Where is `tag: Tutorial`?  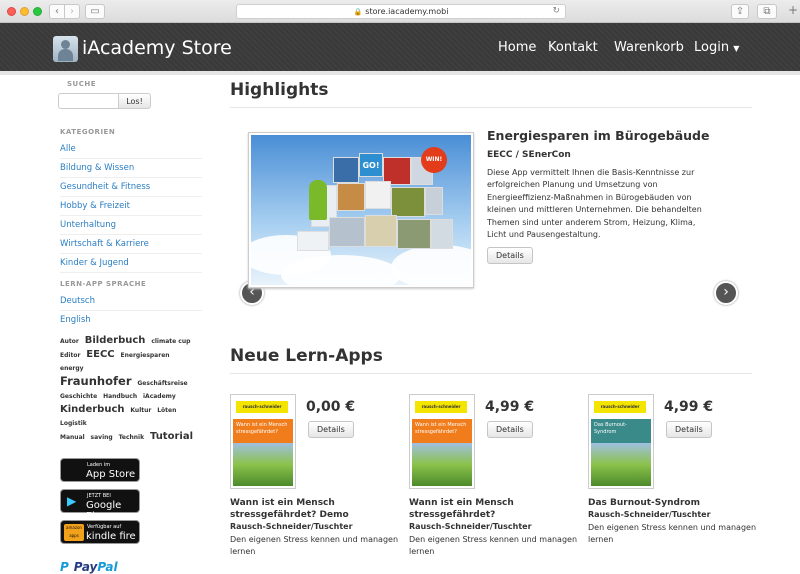
tag: Tutorial is located at coordinates (171, 436).